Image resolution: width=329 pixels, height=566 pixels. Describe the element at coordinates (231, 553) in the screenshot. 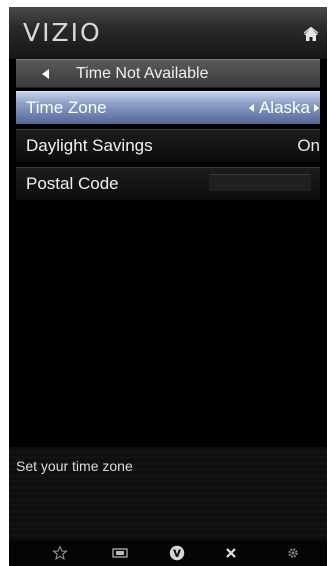

I see `close-x-icon` at that location.